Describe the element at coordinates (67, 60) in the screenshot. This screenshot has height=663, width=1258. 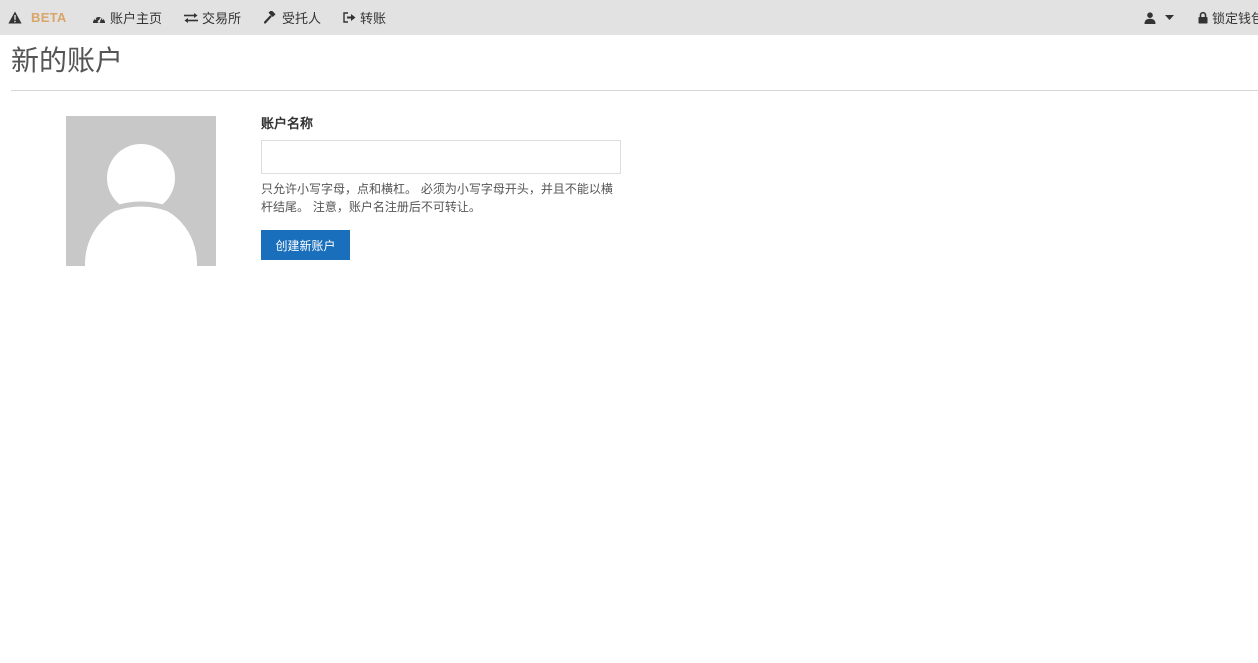
I see `page-title: 新的账户` at that location.